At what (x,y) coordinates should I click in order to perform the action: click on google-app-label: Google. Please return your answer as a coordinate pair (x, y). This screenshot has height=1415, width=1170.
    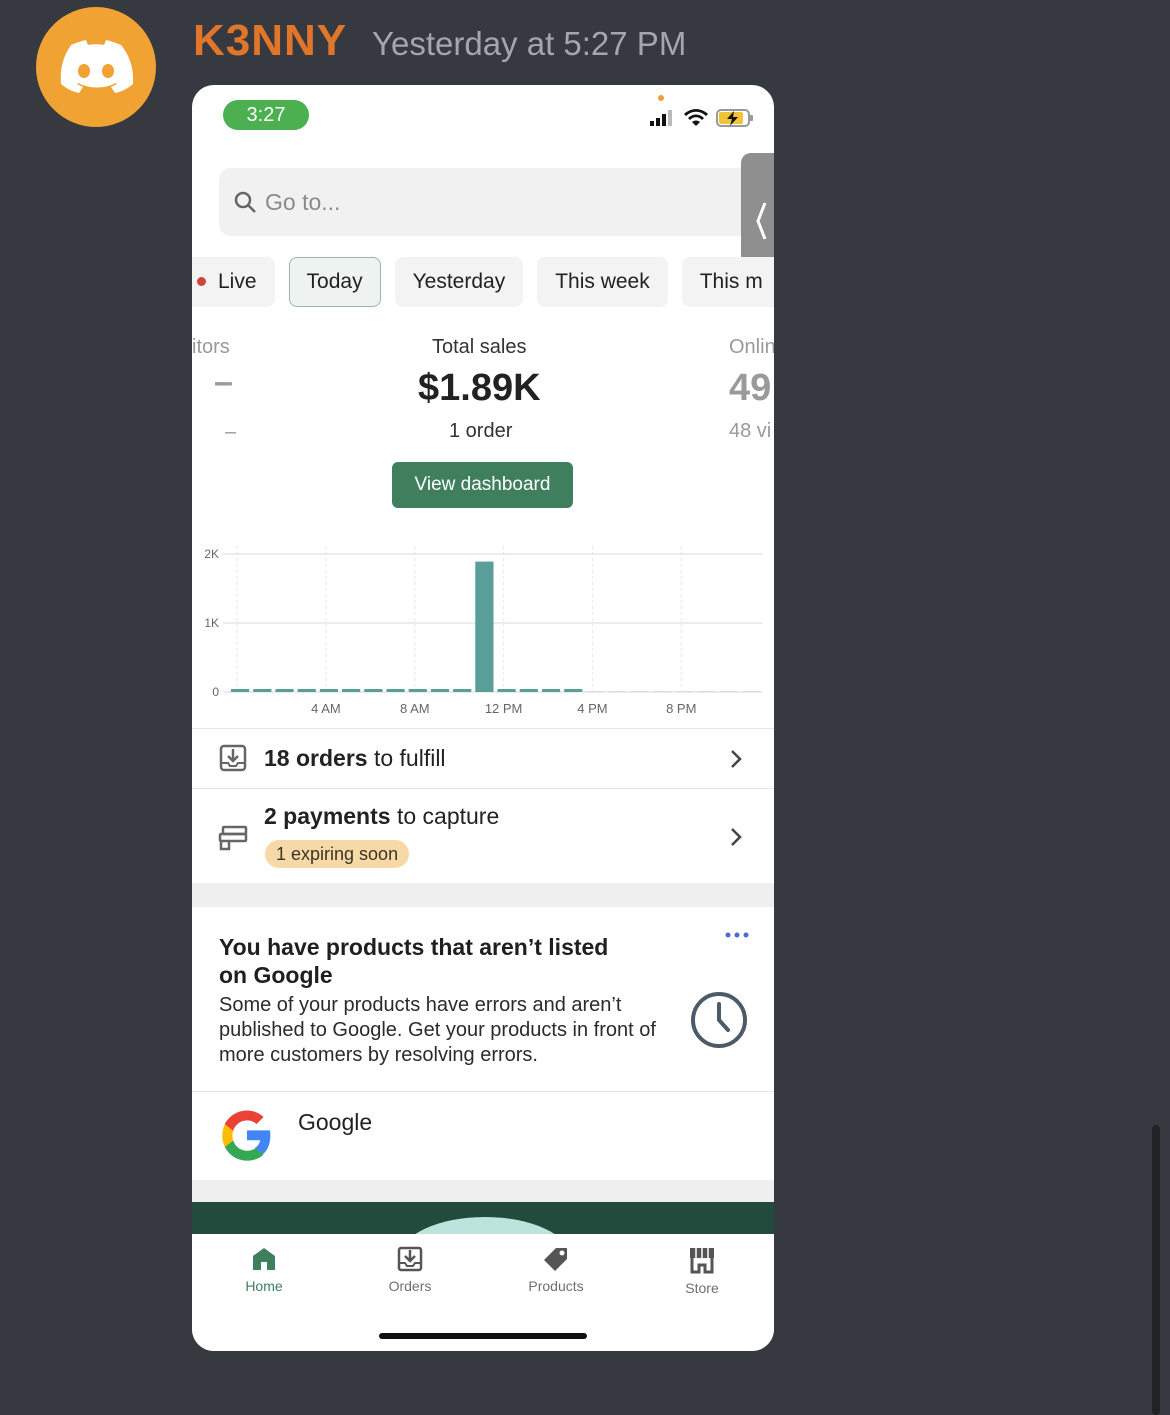
    Looking at the image, I should click on (335, 1122).